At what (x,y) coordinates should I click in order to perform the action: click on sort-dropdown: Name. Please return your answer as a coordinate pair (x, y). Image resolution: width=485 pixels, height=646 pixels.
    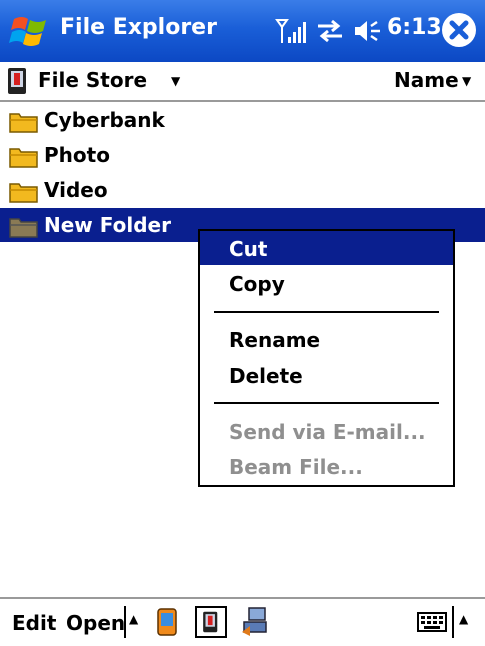
    Looking at the image, I should click on (426, 80).